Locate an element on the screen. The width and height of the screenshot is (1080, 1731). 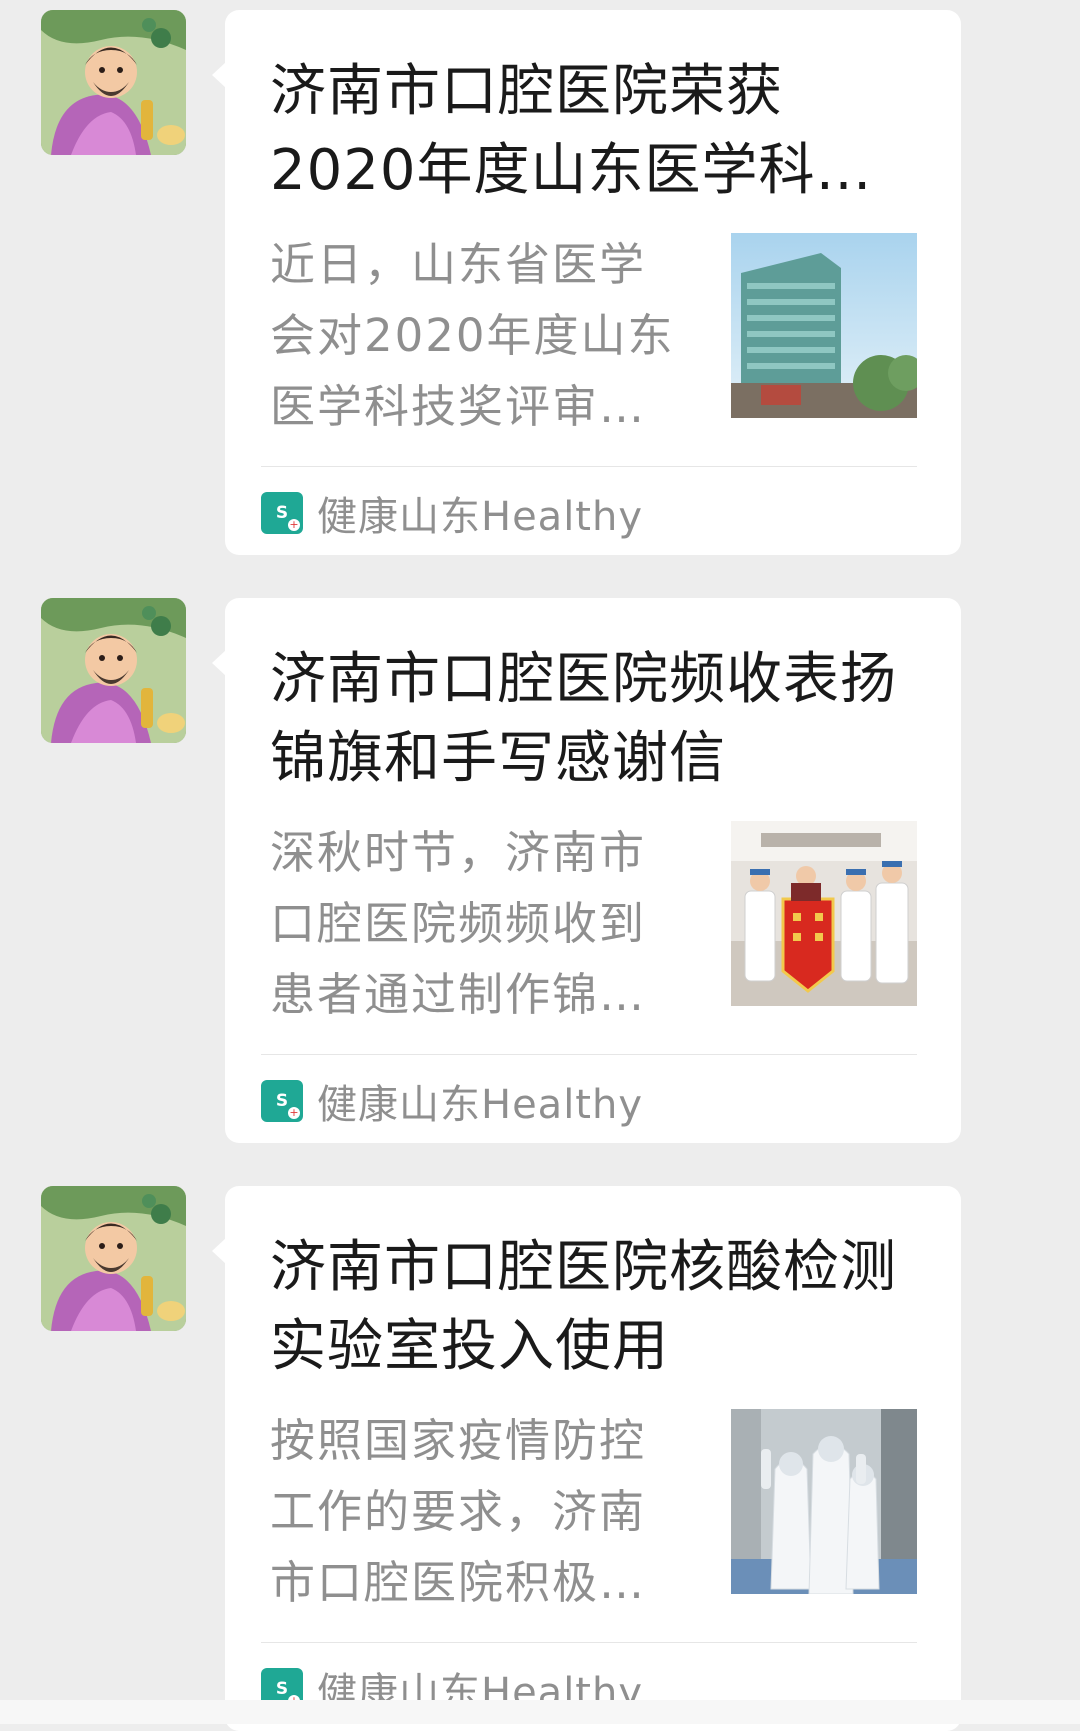
staff-with-banner-image is located at coordinates (824, 913).